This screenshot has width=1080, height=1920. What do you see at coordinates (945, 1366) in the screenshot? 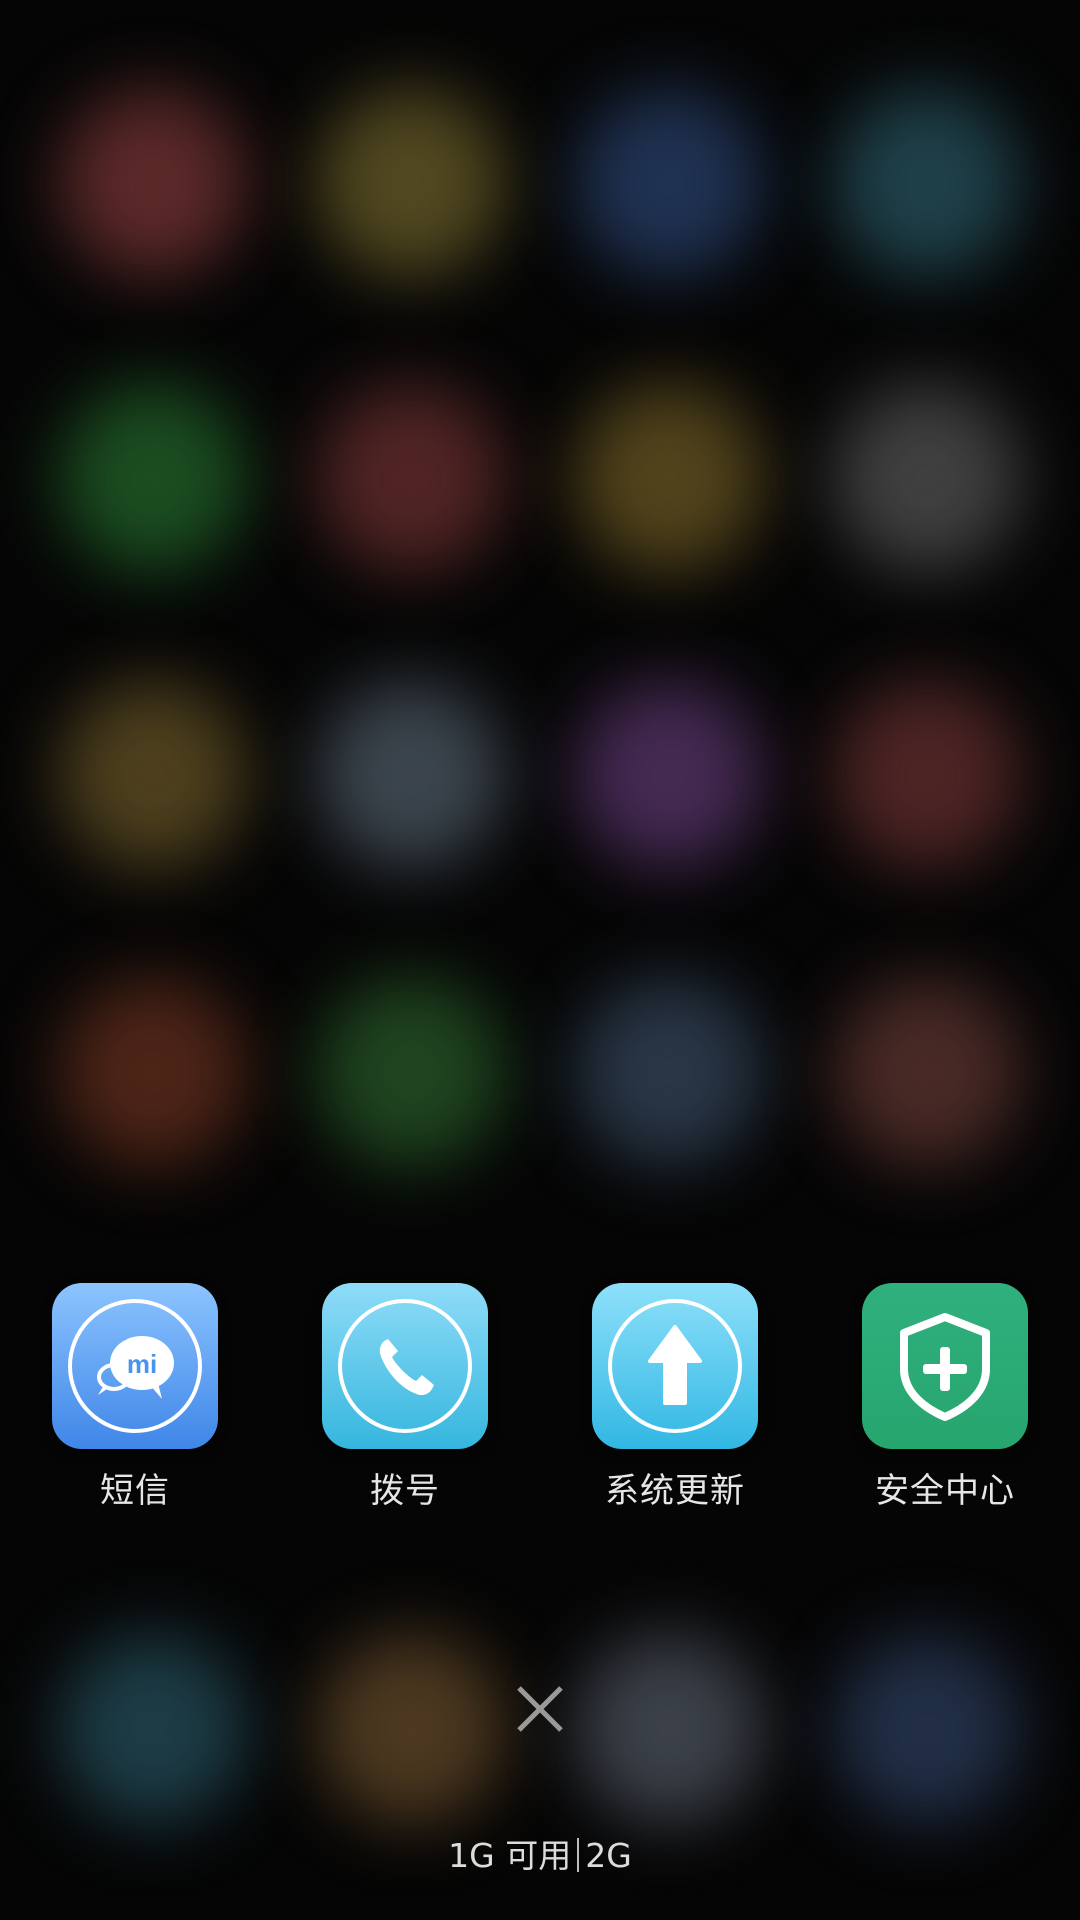
I see `shield-plus-icon` at bounding box center [945, 1366].